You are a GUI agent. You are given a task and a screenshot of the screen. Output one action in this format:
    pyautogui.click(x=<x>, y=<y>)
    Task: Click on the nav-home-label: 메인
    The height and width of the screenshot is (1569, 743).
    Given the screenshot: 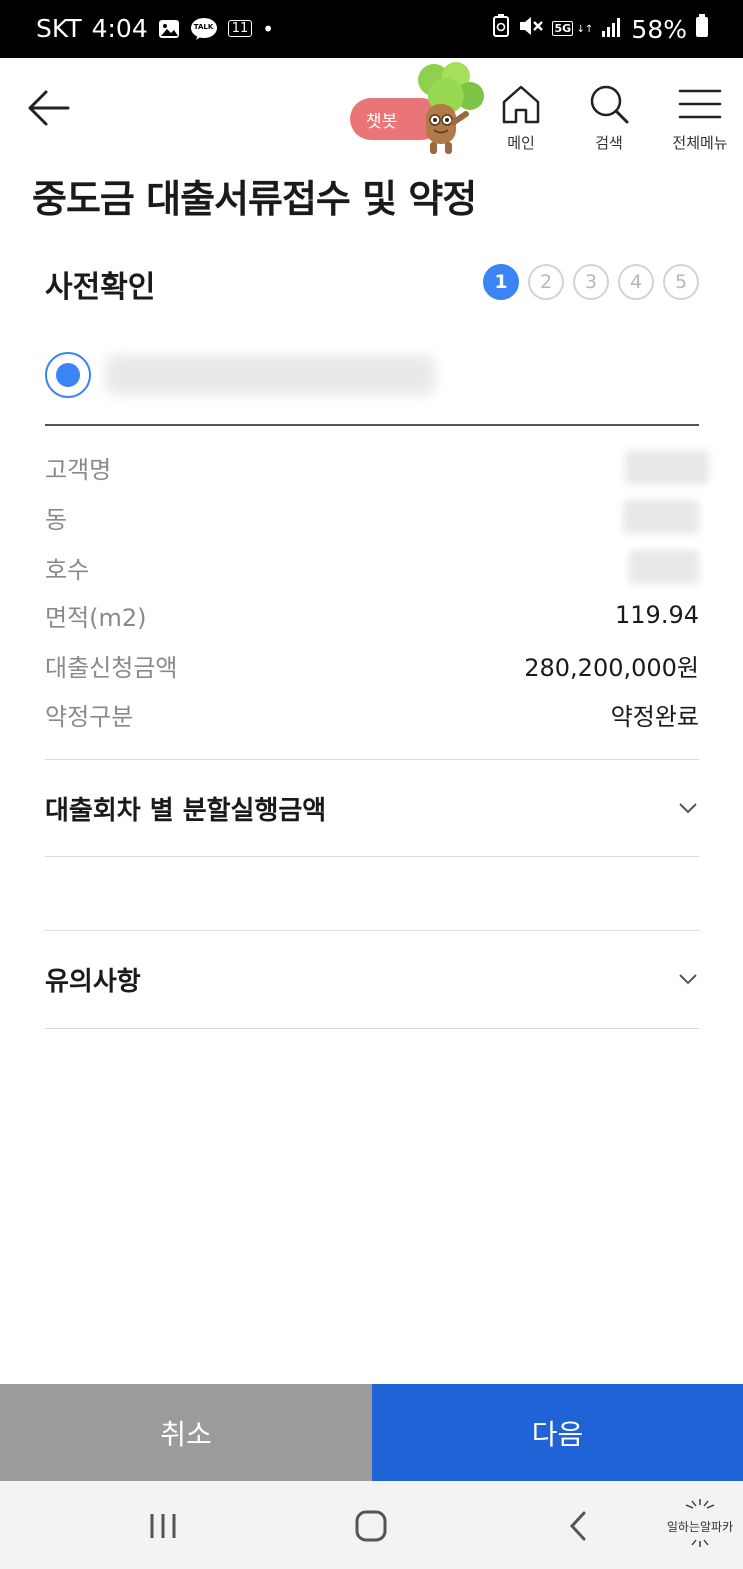 What is the action you would take?
    pyautogui.click(x=521, y=143)
    